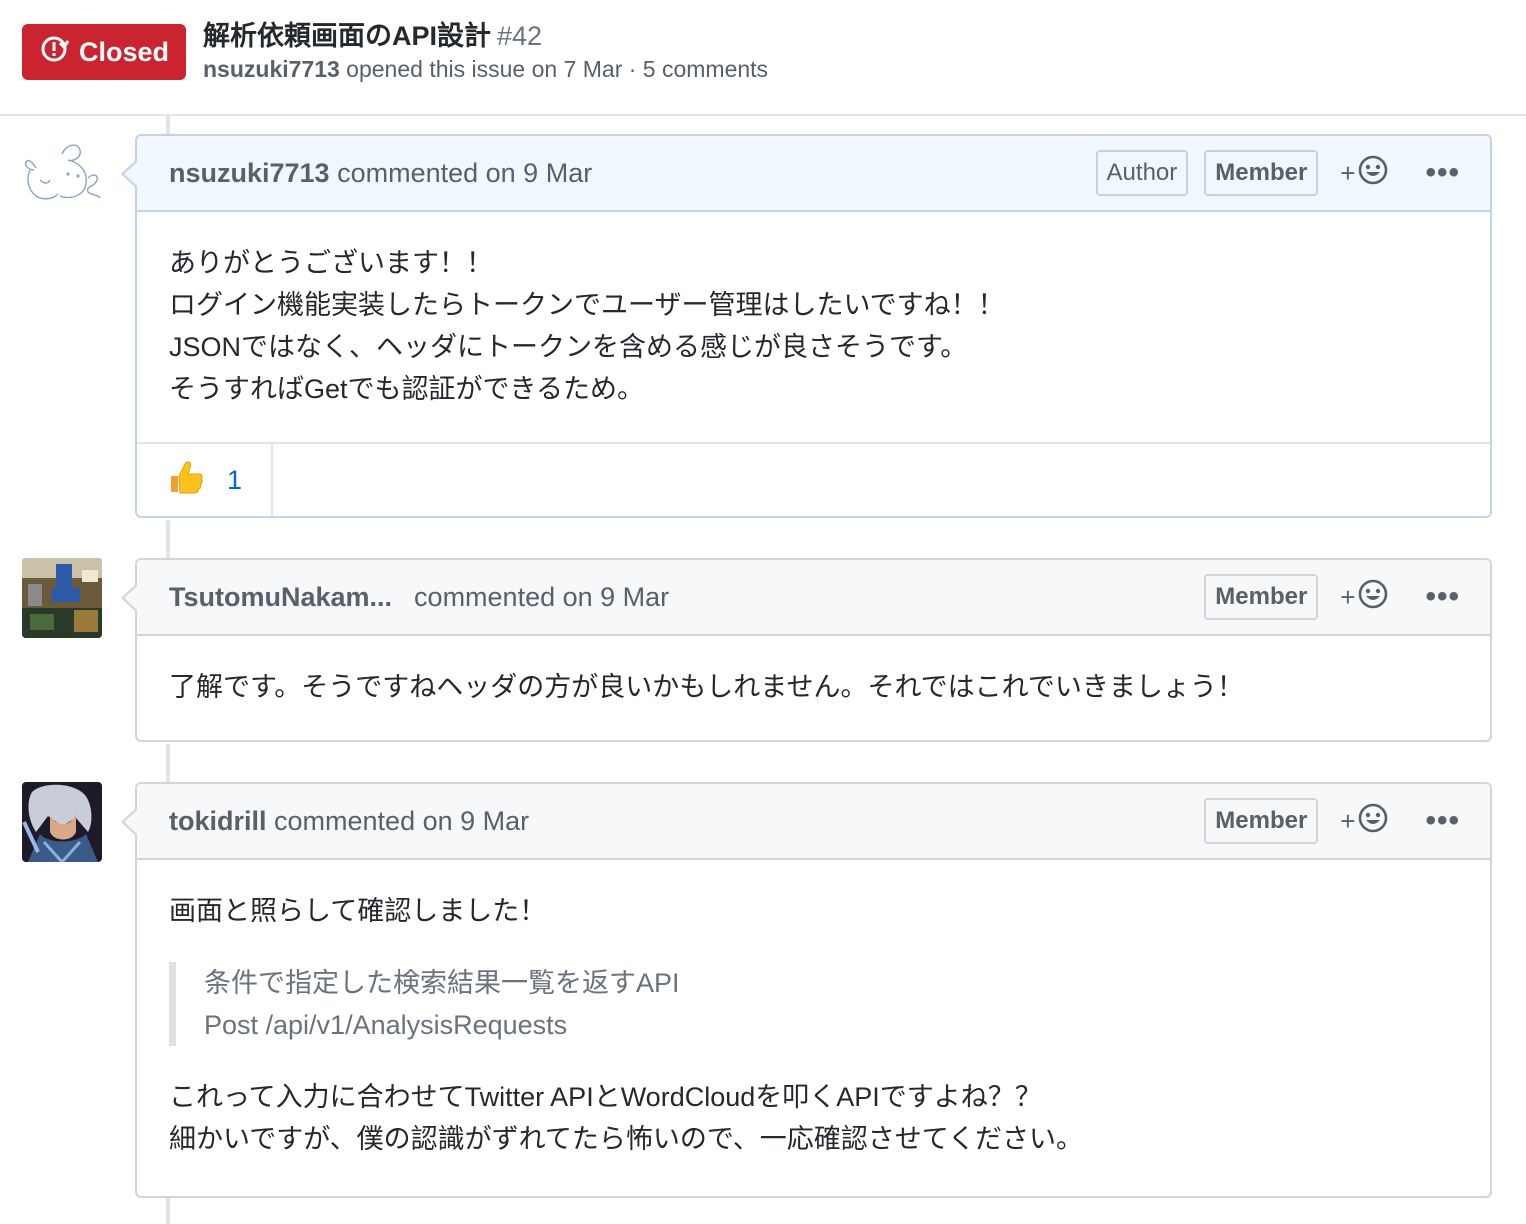 Image resolution: width=1526 pixels, height=1224 pixels. I want to click on comment-text-line: 画面と照らして確認しました！, so click(358, 911).